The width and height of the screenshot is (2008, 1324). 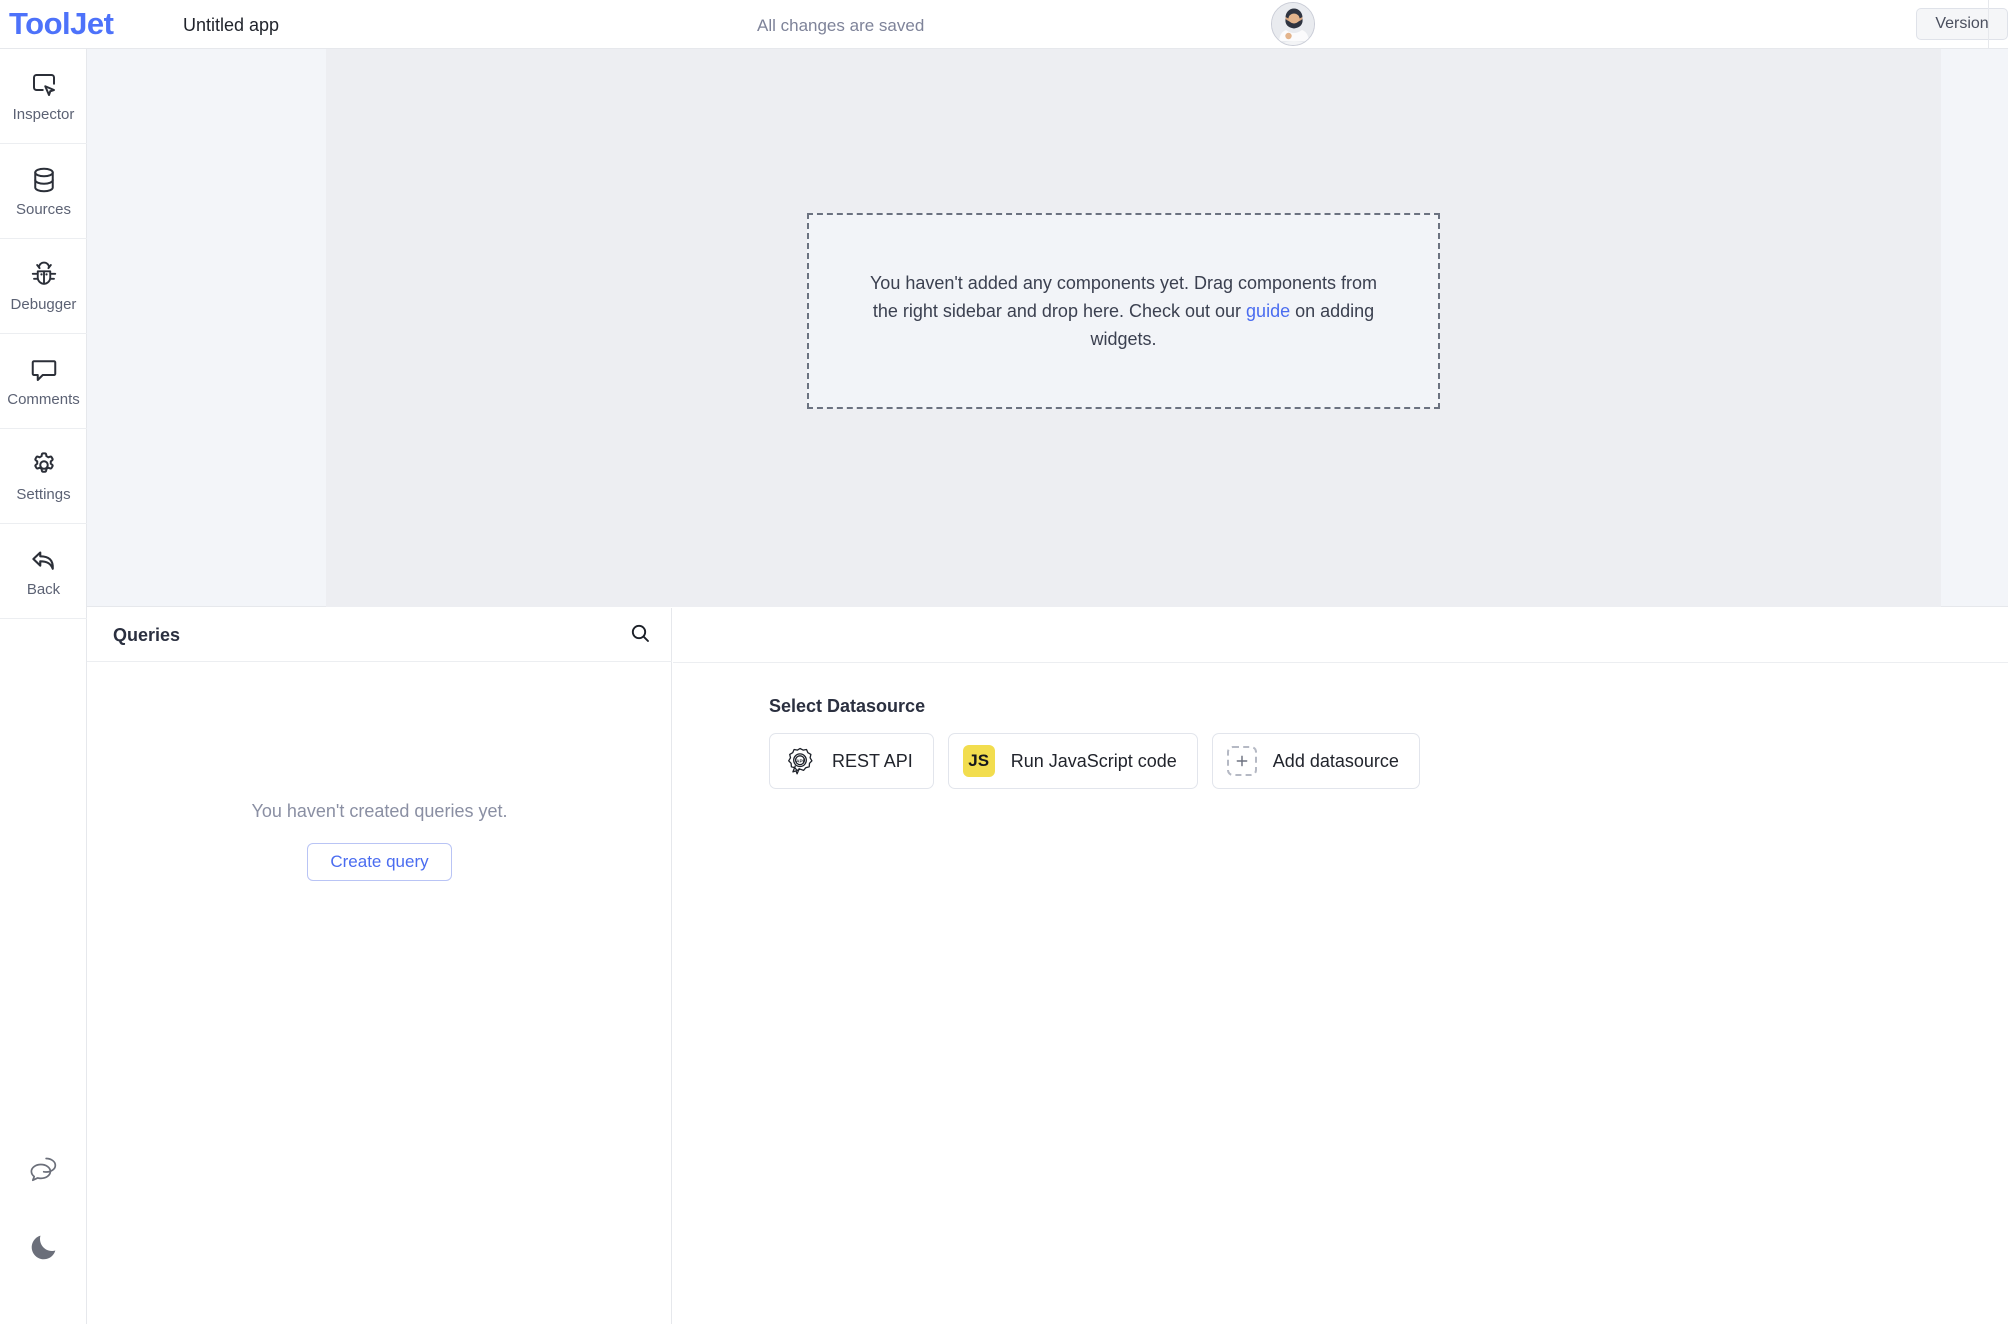 I want to click on sidebar-item-label: Sources, so click(x=43, y=209).